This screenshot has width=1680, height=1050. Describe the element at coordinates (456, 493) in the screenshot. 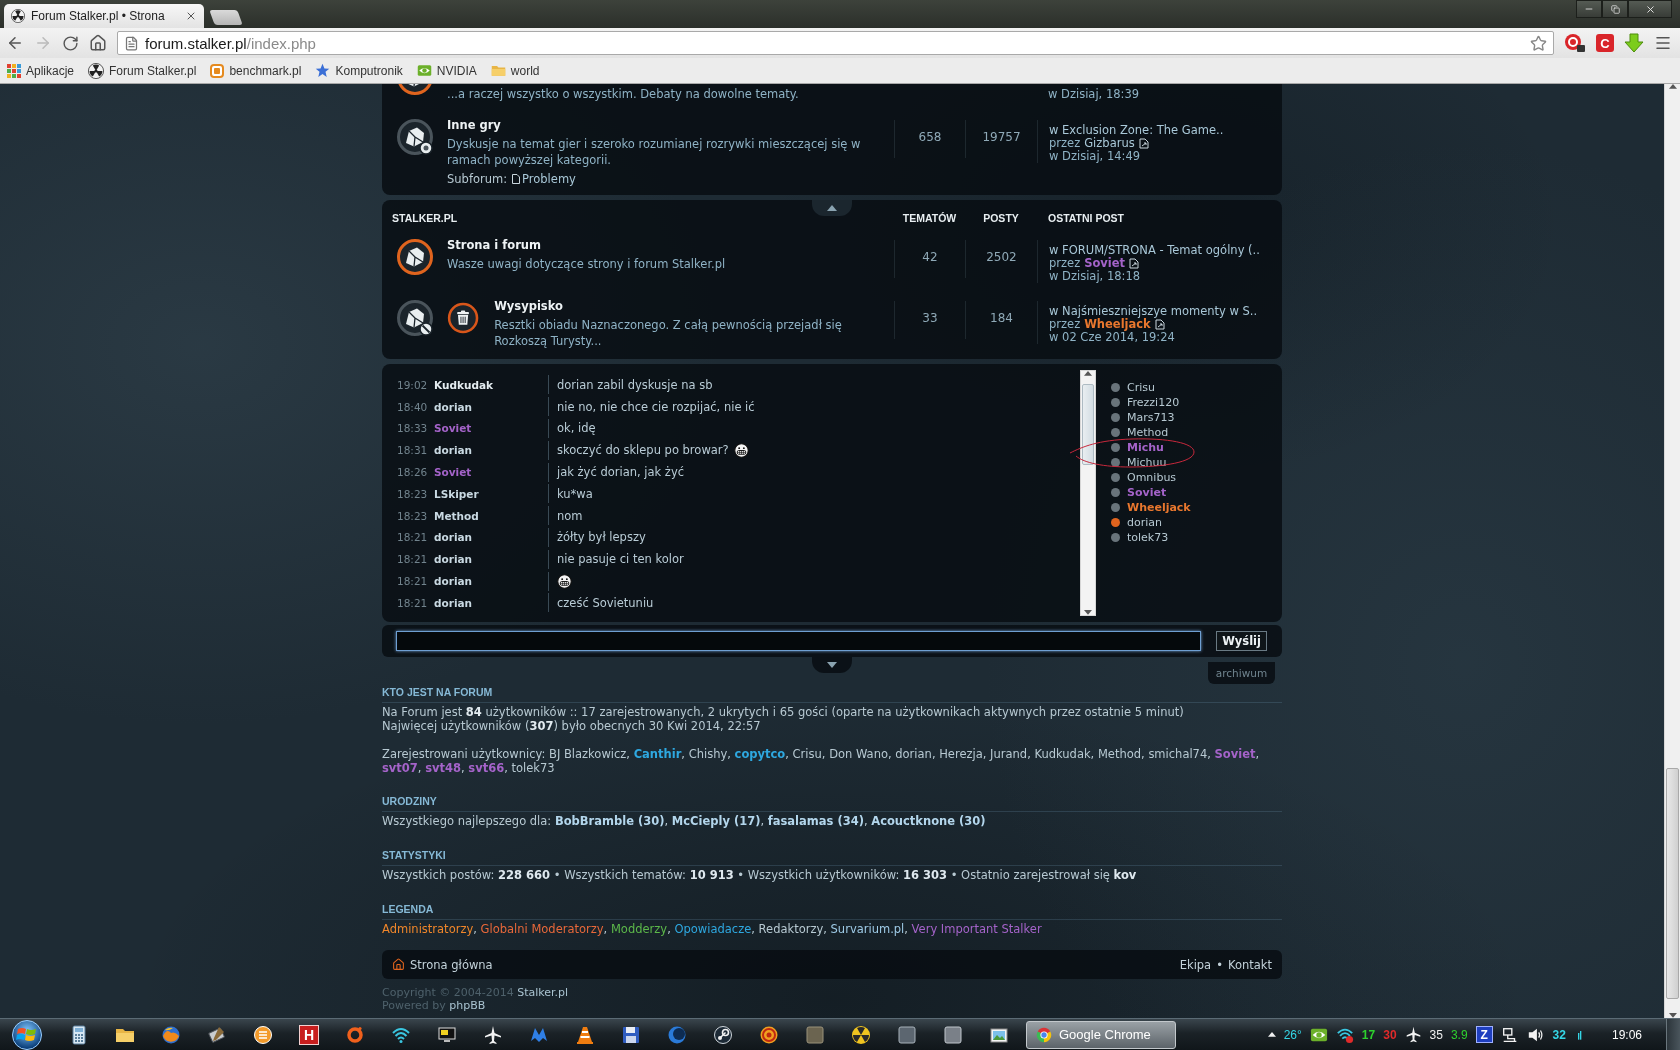

I see `message-author: LSkiper` at that location.